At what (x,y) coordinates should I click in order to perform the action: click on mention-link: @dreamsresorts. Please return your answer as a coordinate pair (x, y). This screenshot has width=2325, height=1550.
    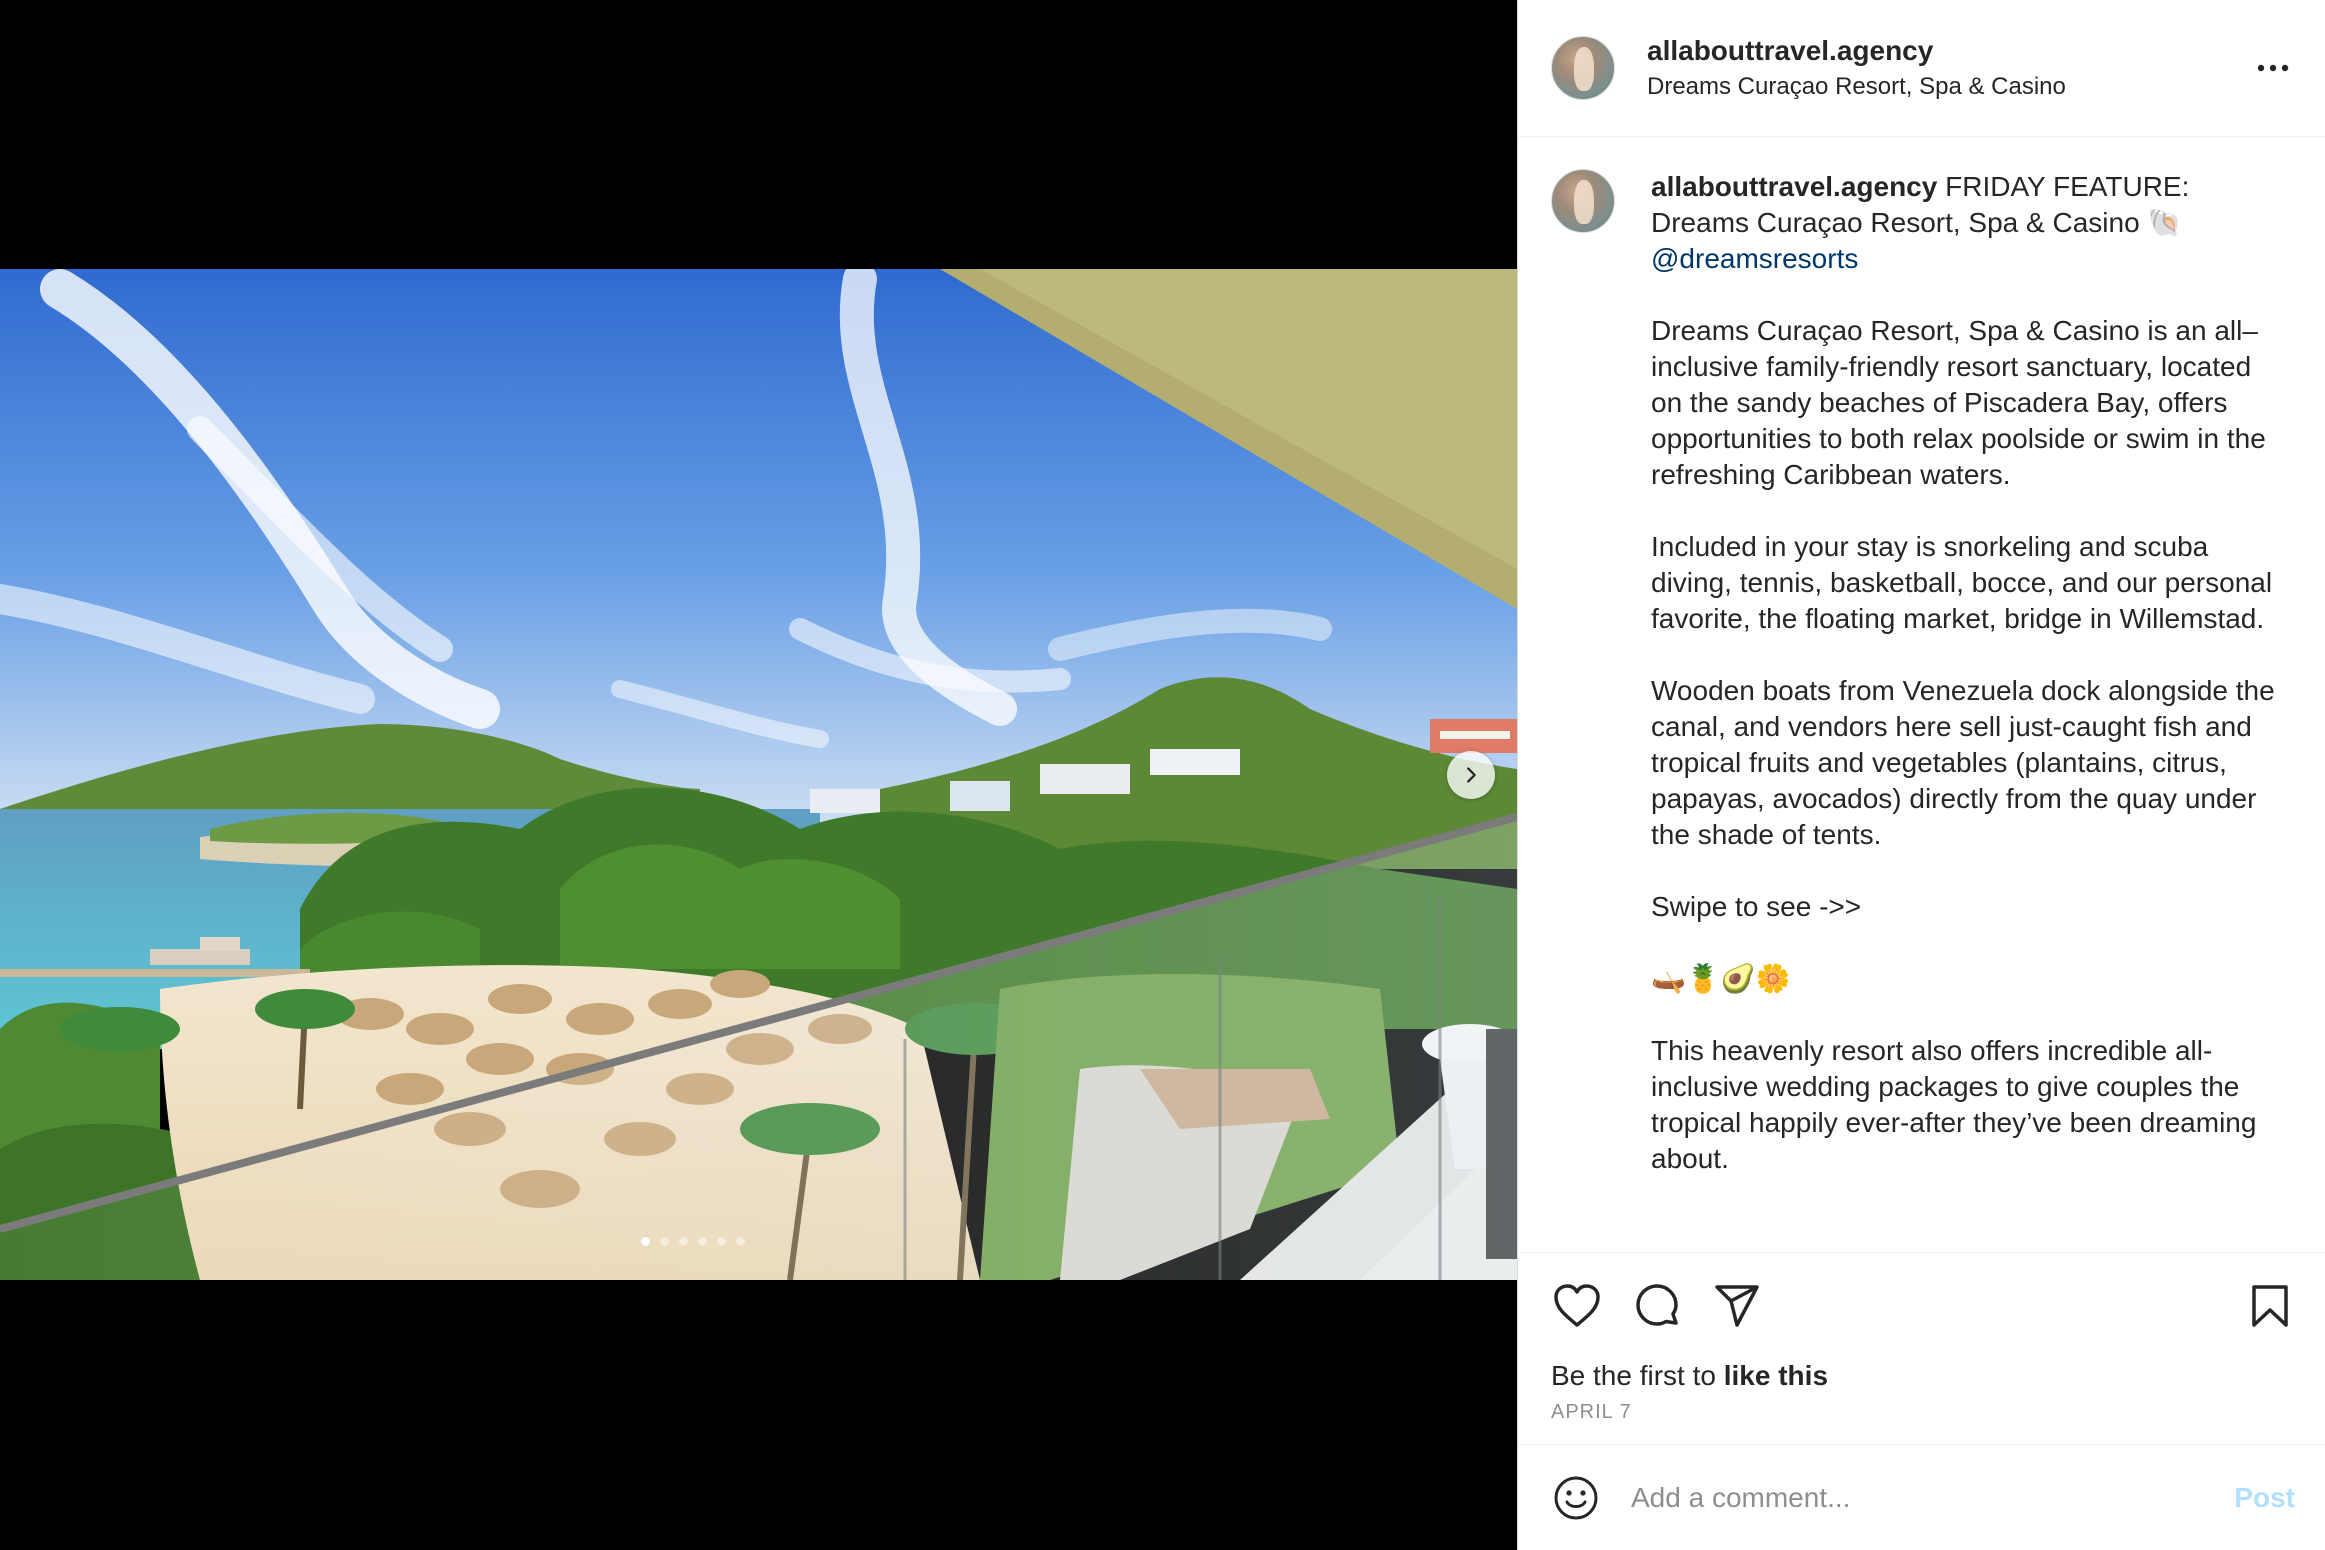
    Looking at the image, I should click on (1754, 258).